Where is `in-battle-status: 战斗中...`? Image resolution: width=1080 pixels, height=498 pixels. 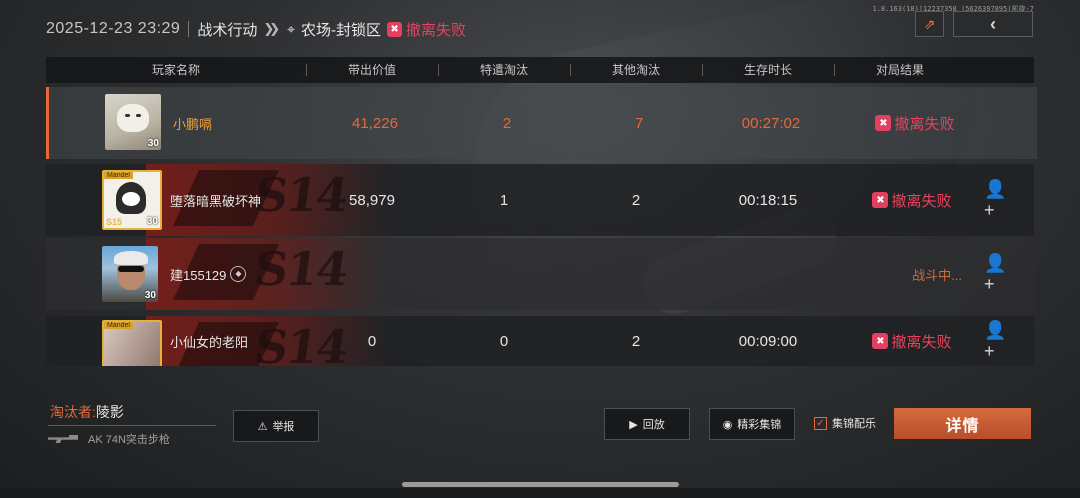 in-battle-status: 战斗中... is located at coordinates (937, 275).